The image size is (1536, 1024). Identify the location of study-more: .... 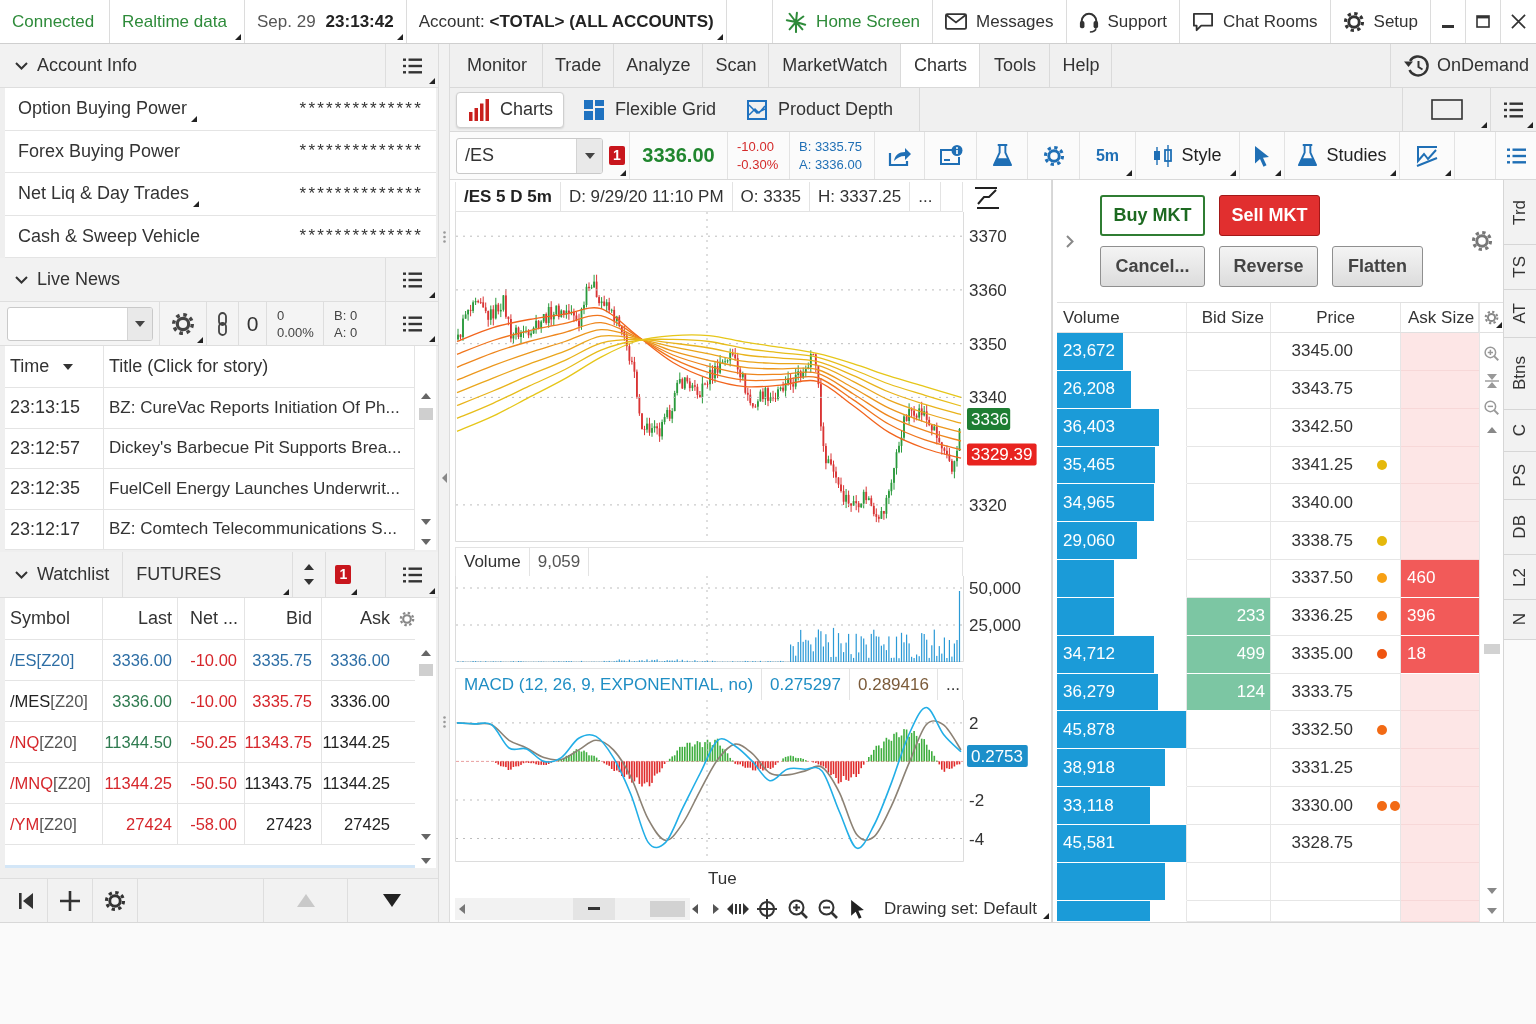
(953, 684).